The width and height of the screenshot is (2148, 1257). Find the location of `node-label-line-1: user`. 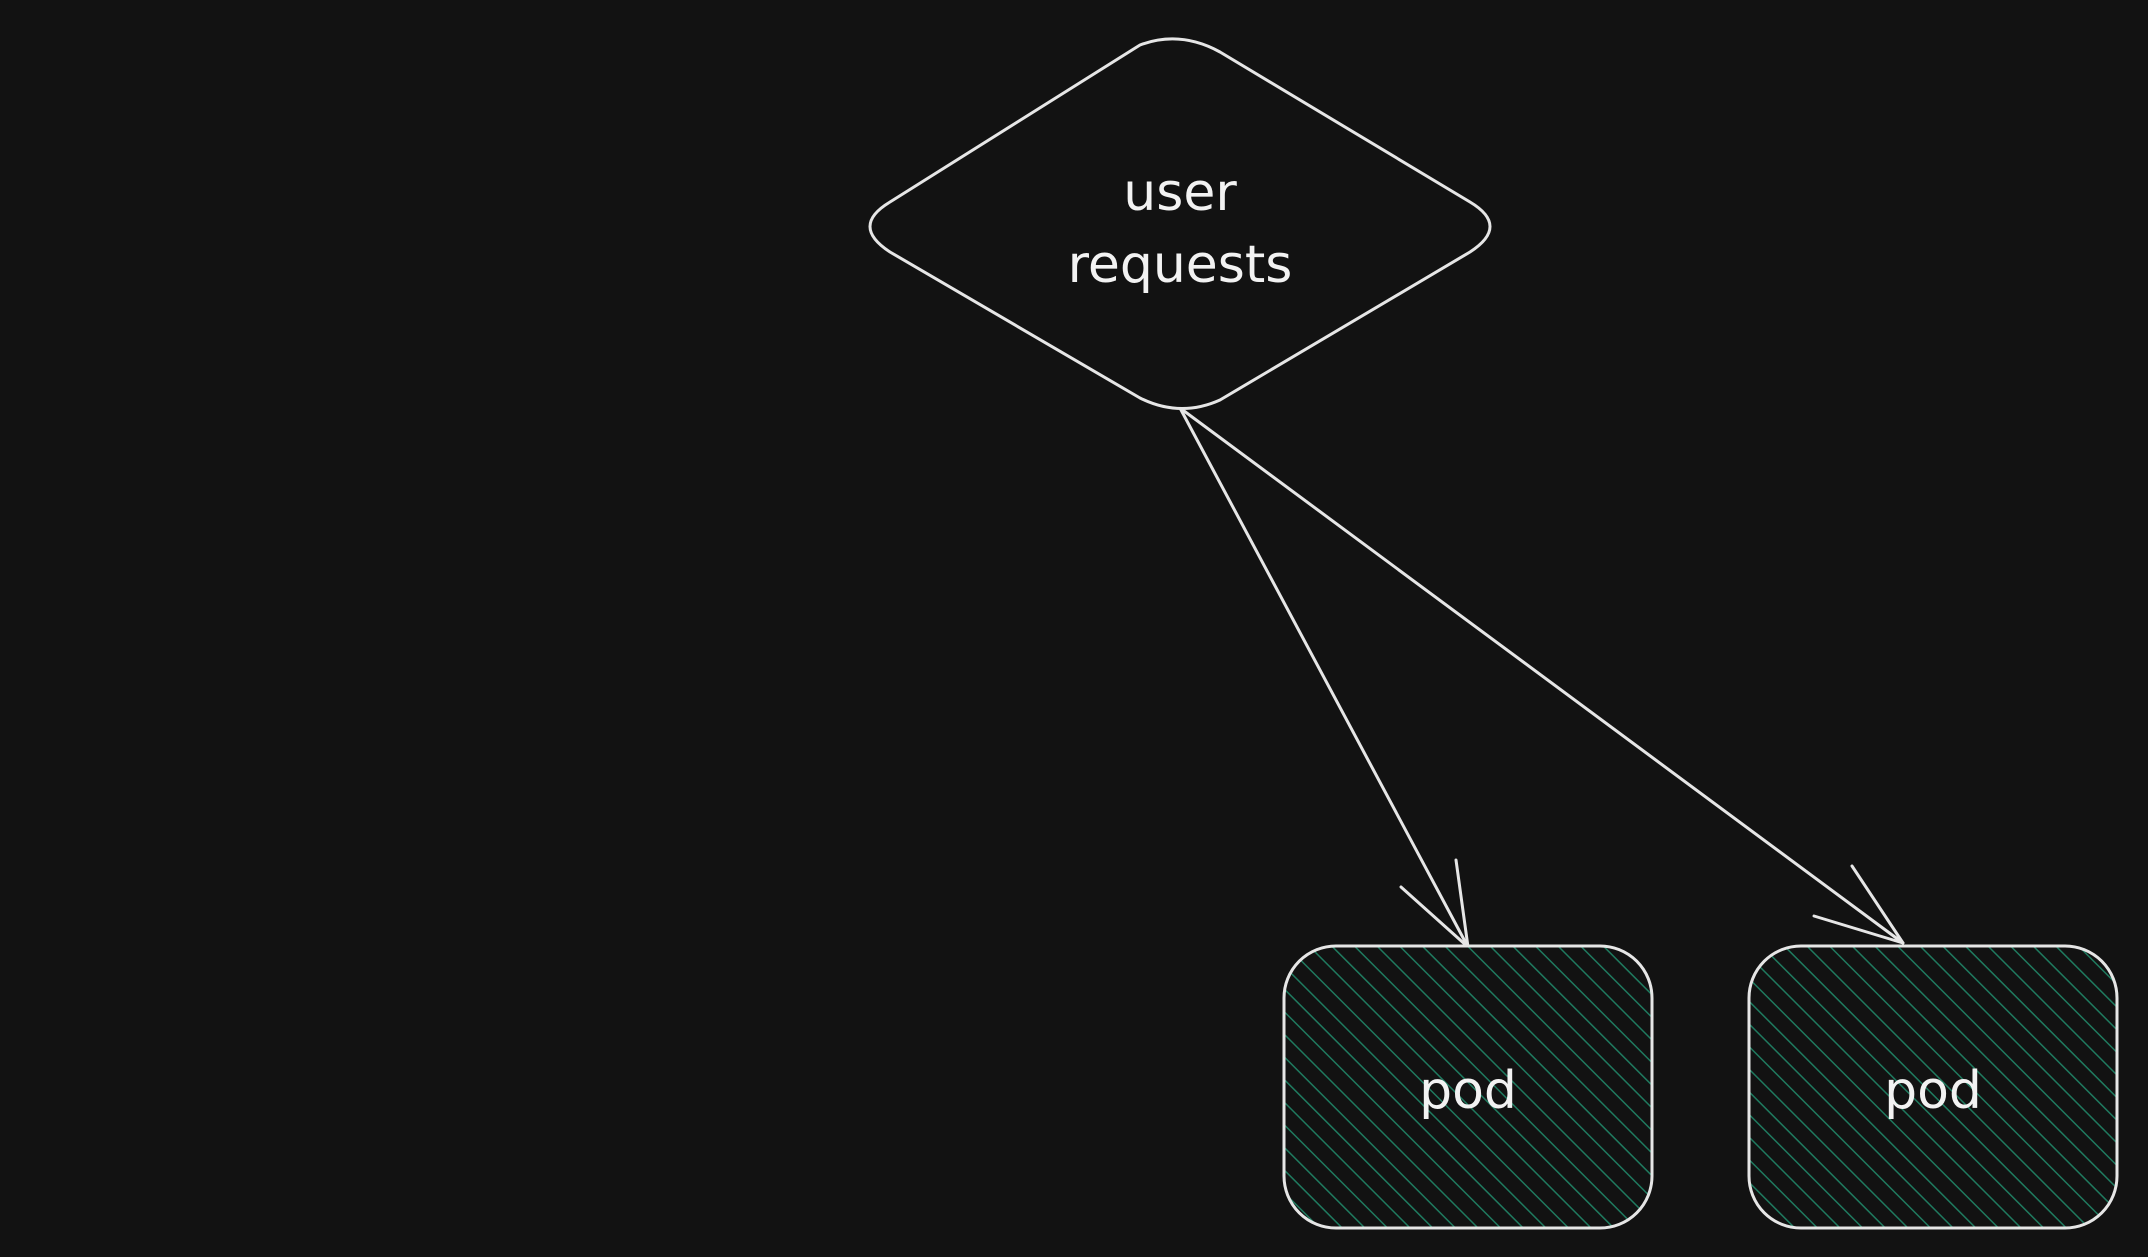

node-label-line-1: user is located at coordinates (1180, 193).